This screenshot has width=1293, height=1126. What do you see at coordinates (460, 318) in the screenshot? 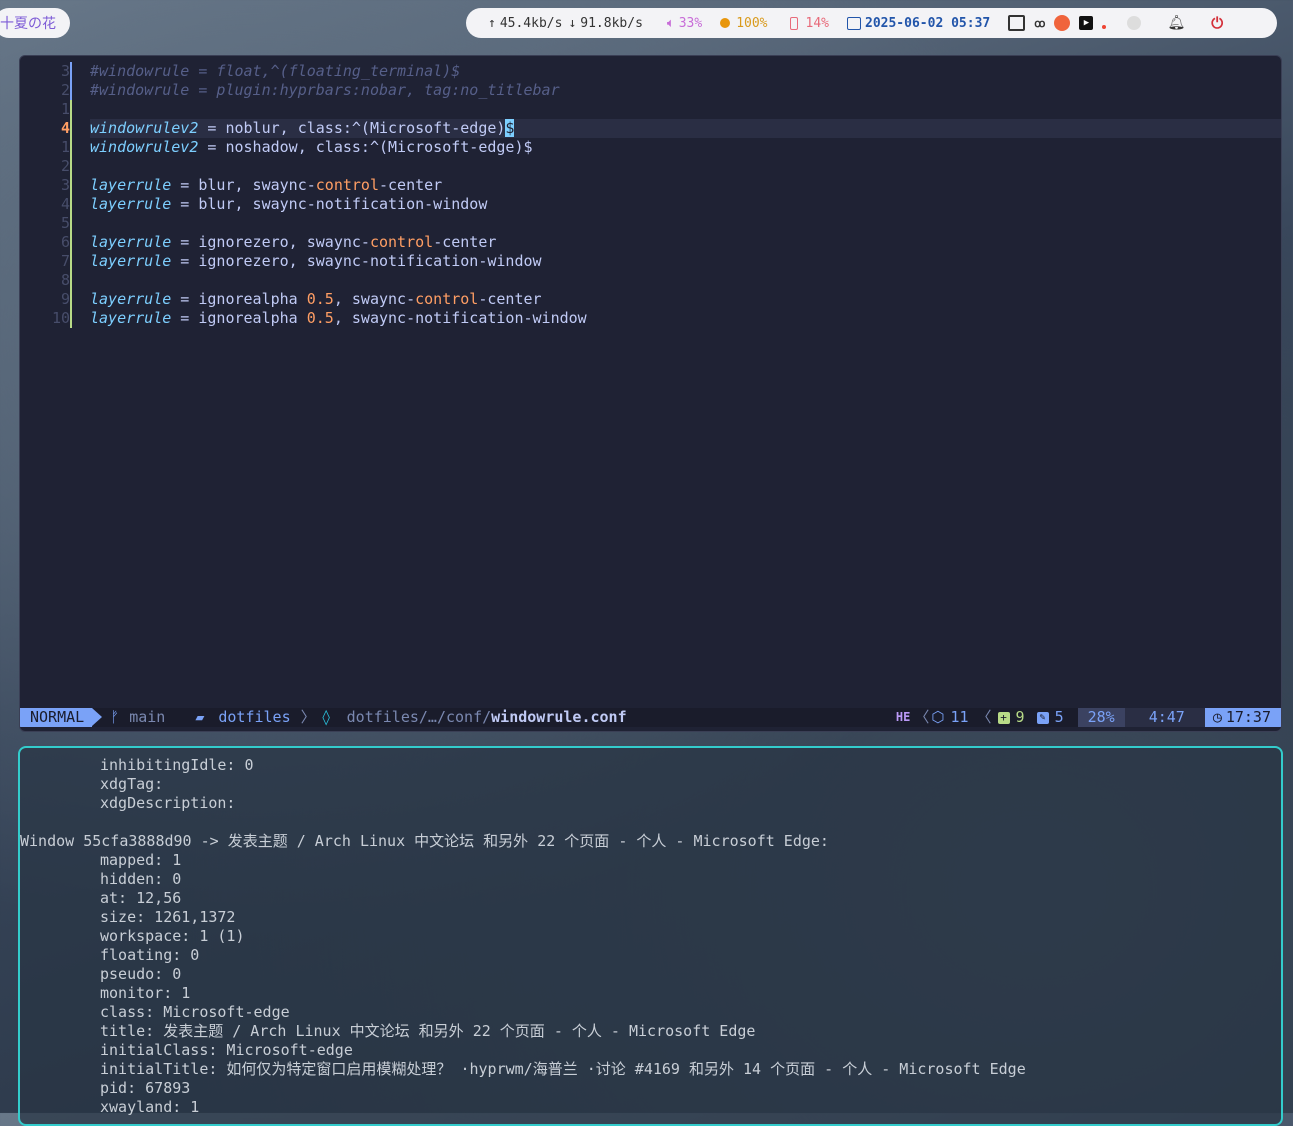
I see `code-text: , swaync-notification-window` at bounding box center [460, 318].